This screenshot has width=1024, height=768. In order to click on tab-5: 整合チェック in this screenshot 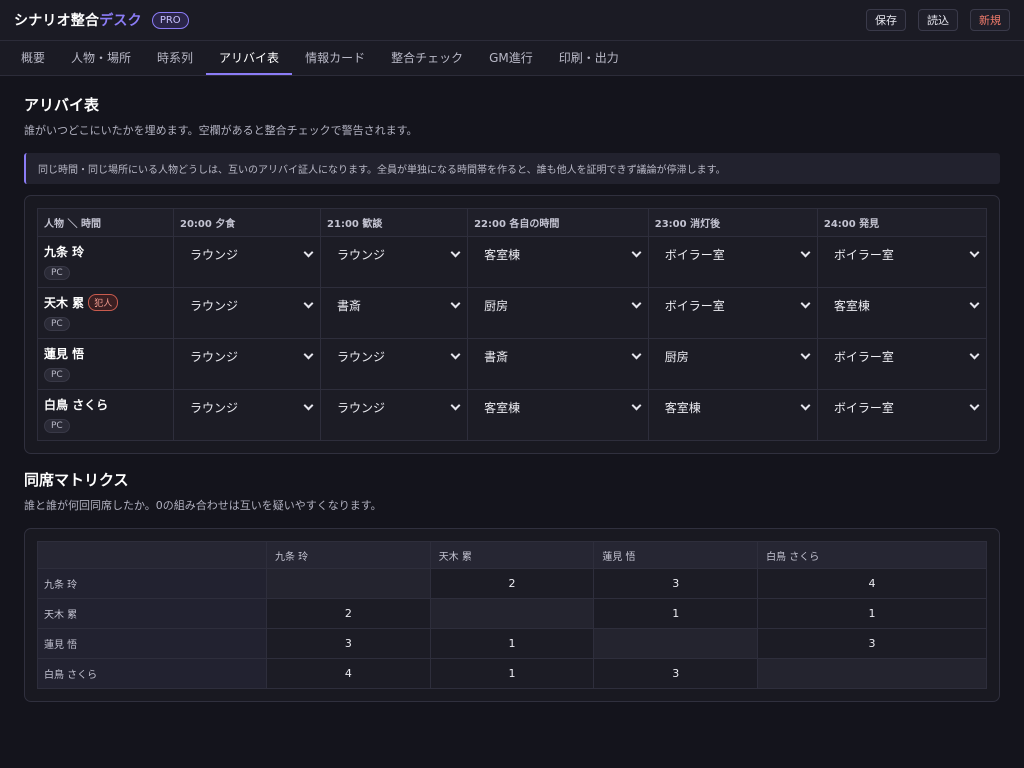, I will do `click(427, 58)`.